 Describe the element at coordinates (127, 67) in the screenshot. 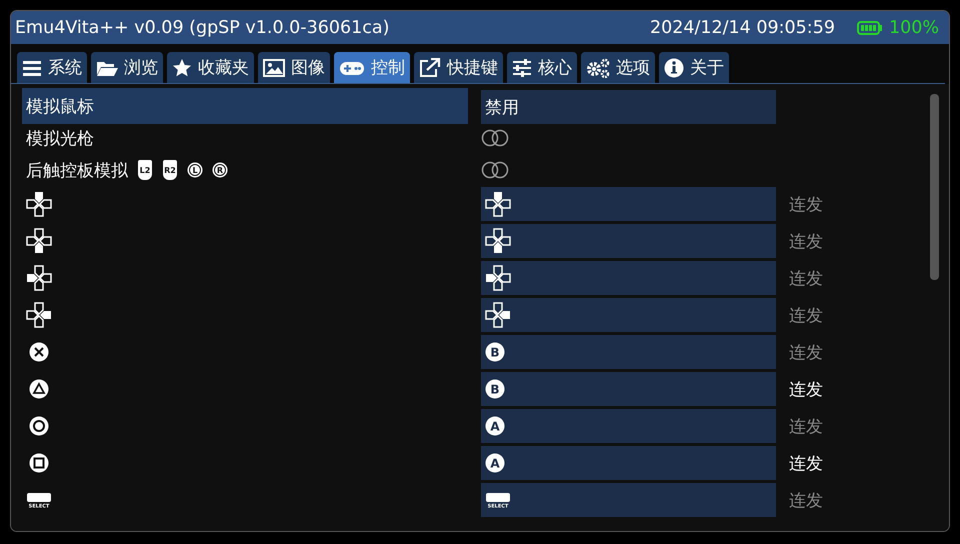

I see `tab: 浏览` at that location.